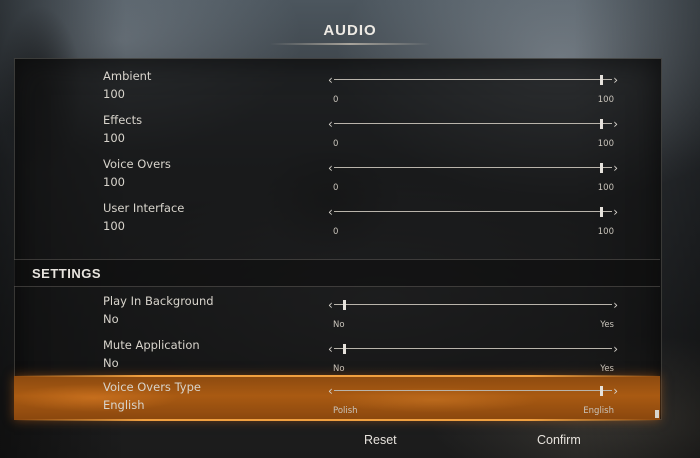  I want to click on mute-application-toggle: ‹ ›, so click(473, 349).